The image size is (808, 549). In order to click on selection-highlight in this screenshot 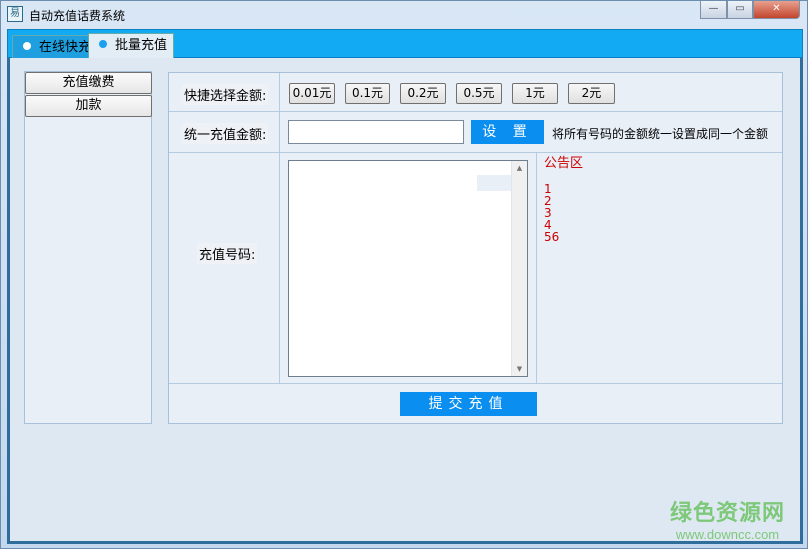, I will do `click(494, 183)`.